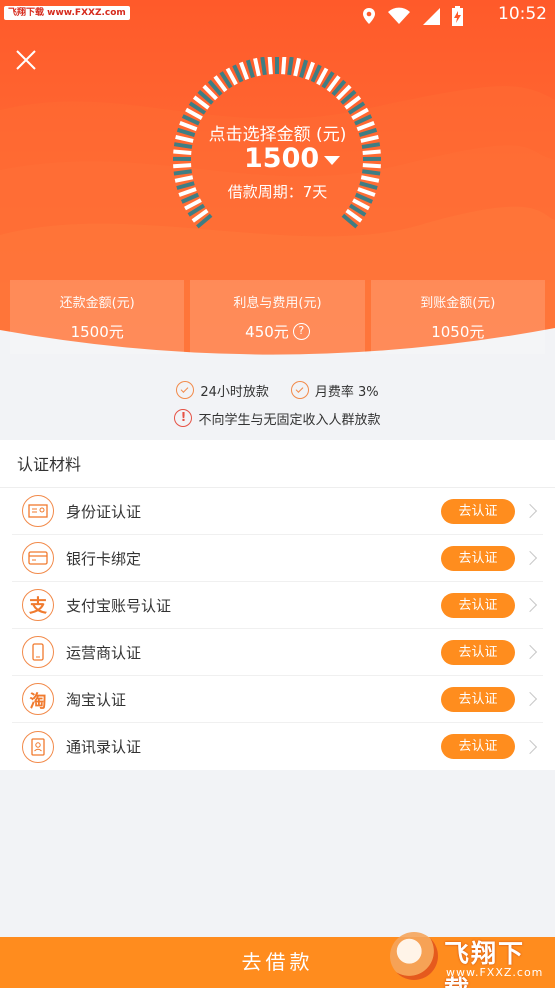 This screenshot has width=555, height=988. Describe the element at coordinates (267, 332) in the screenshot. I see `interest-fee-value: 450元` at that location.